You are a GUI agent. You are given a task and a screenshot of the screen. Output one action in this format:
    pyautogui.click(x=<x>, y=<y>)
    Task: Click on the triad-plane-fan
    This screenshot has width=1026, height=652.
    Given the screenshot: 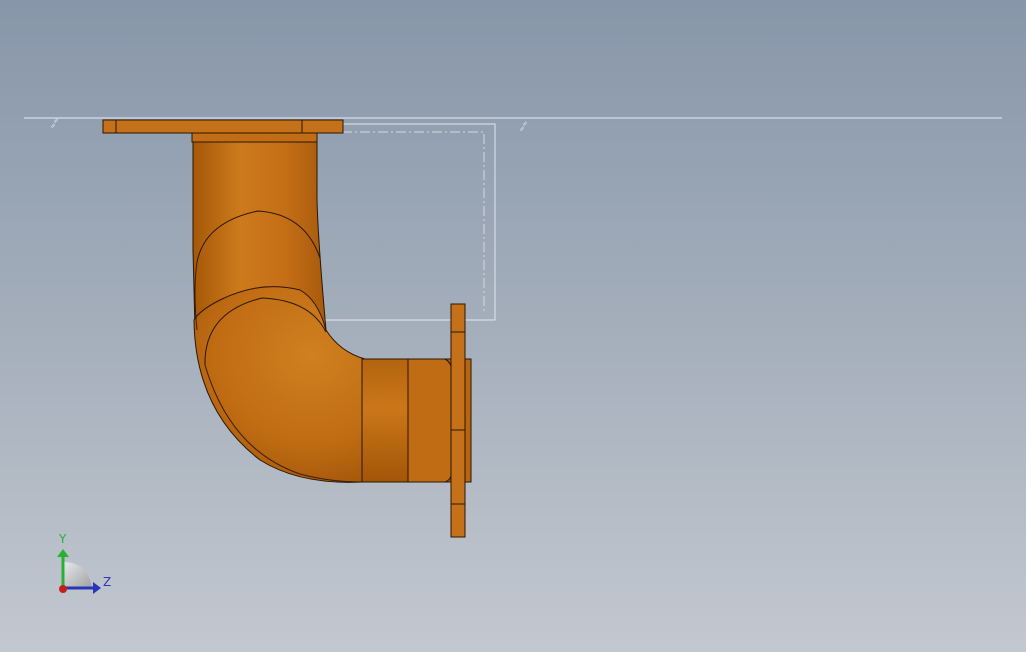 What is the action you would take?
    pyautogui.click(x=77, y=575)
    